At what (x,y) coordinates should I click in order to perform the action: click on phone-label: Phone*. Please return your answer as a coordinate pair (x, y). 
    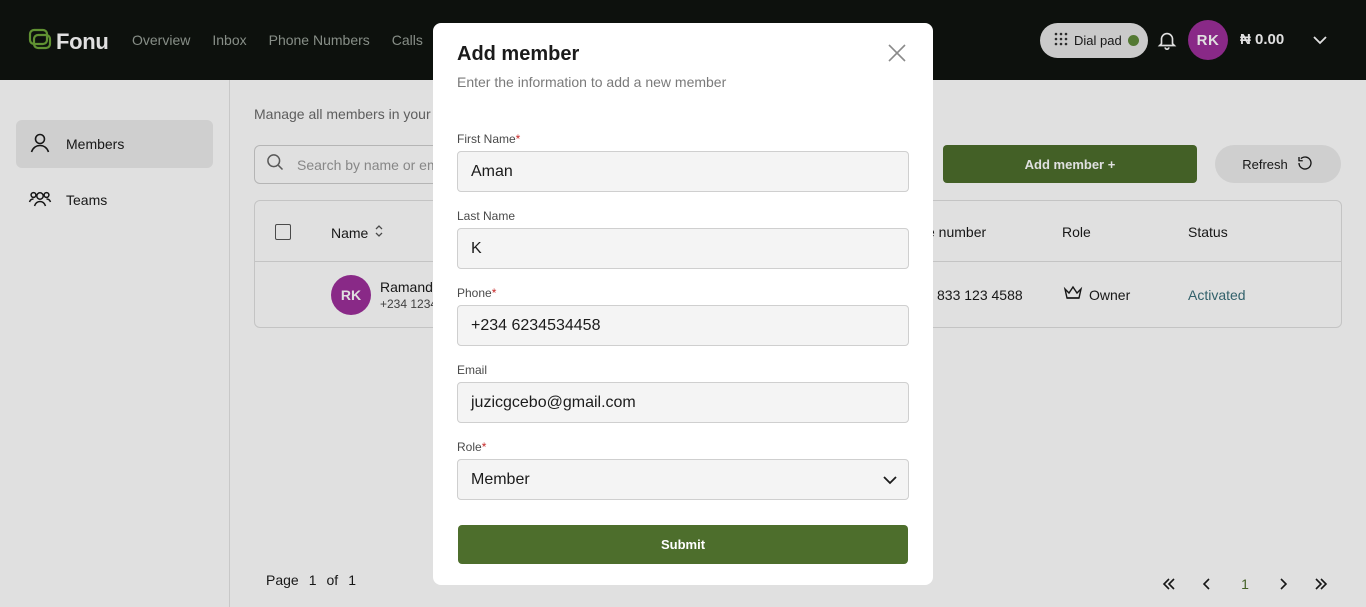
    Looking at the image, I should click on (477, 293).